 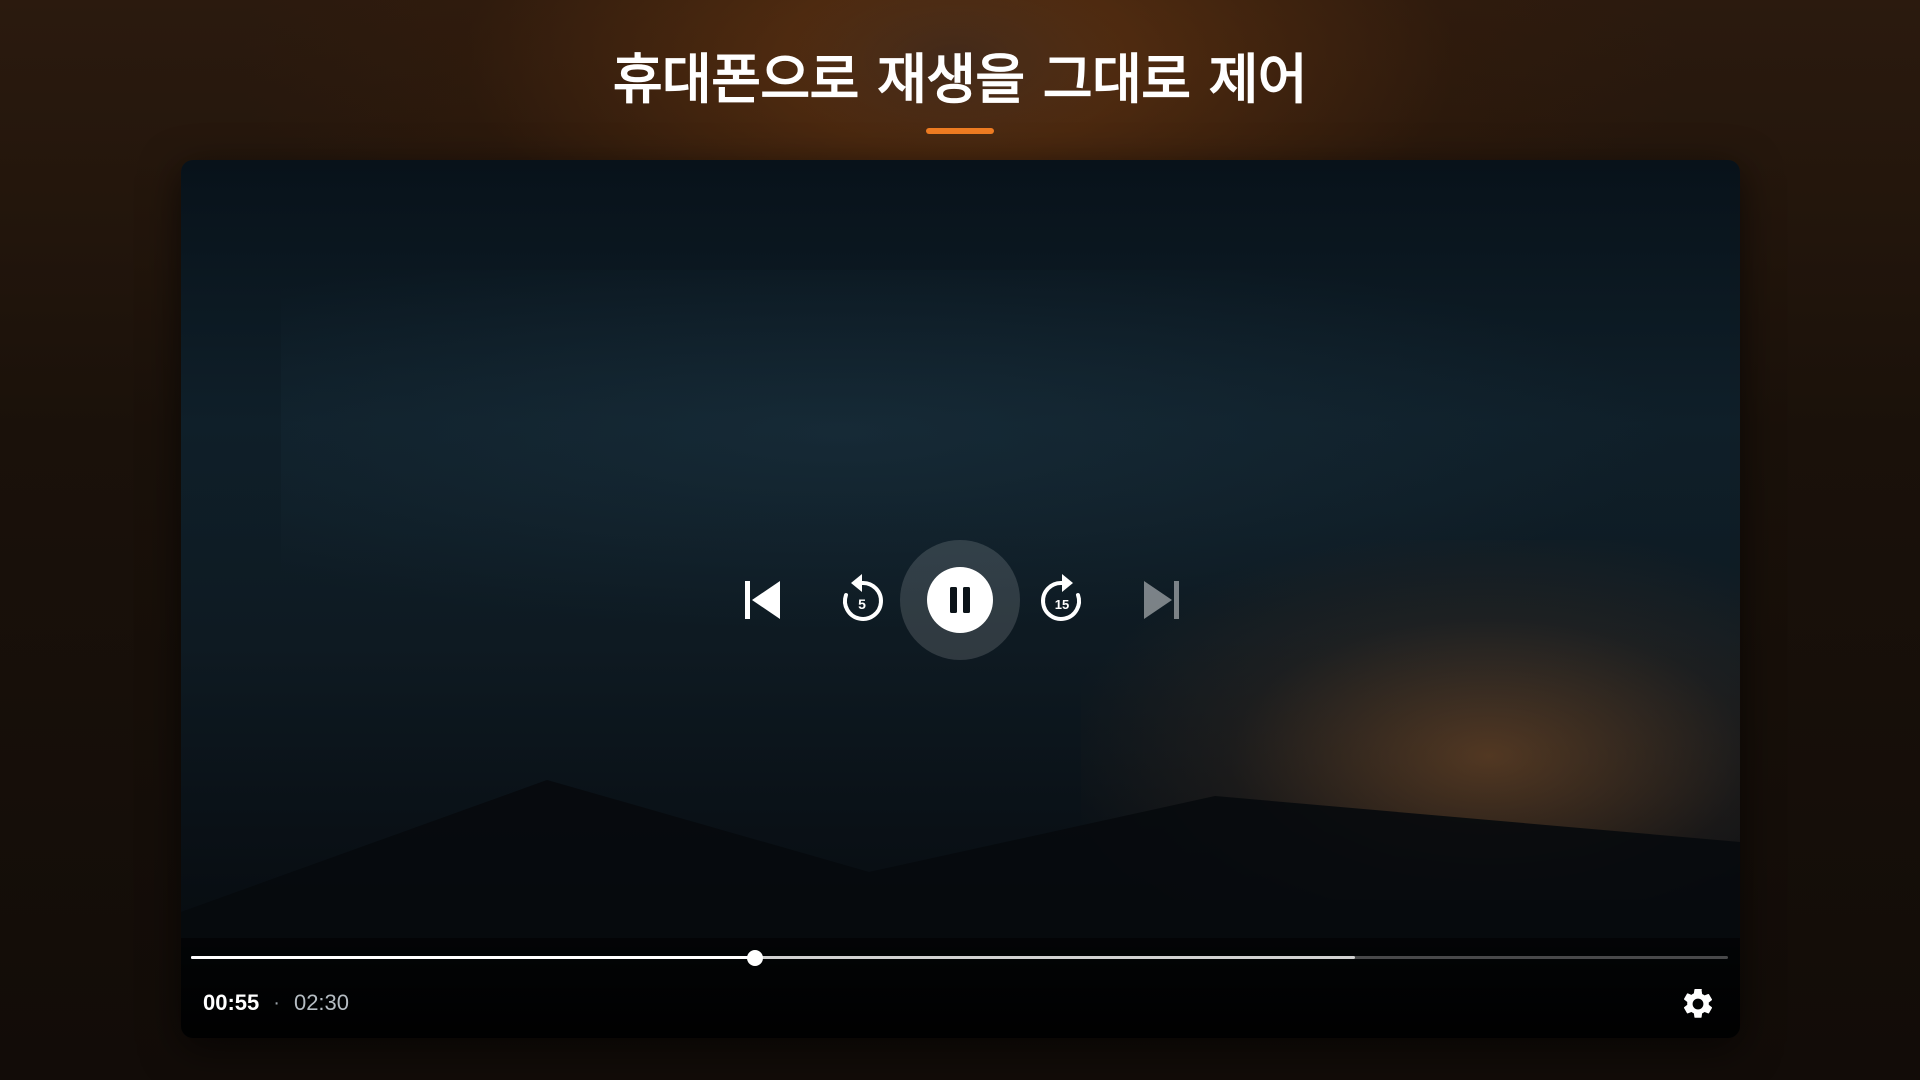 I want to click on play-pause-ring, so click(x=960, y=600).